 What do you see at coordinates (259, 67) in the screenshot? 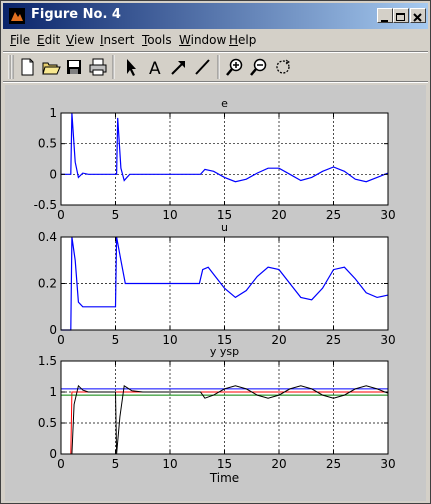
I see `zoom-out-icon` at bounding box center [259, 67].